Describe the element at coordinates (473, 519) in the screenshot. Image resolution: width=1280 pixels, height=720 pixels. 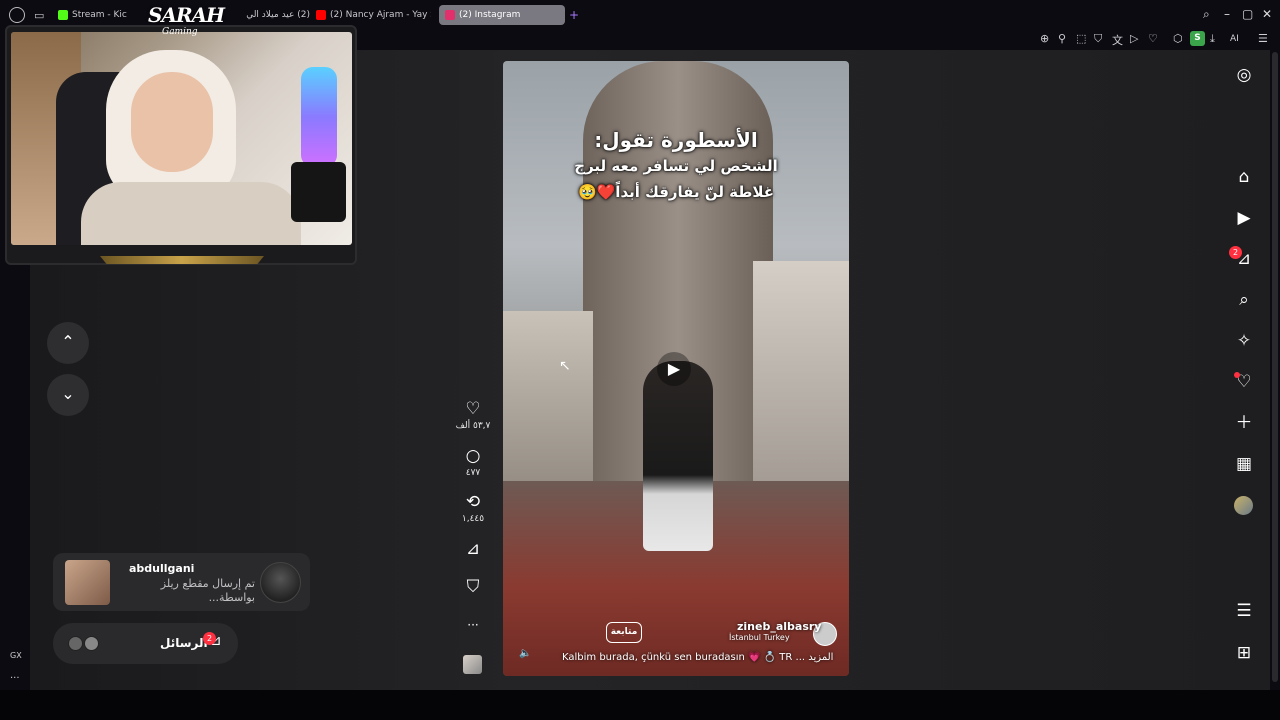
I see `repost-count: ١,٤٤٥` at that location.